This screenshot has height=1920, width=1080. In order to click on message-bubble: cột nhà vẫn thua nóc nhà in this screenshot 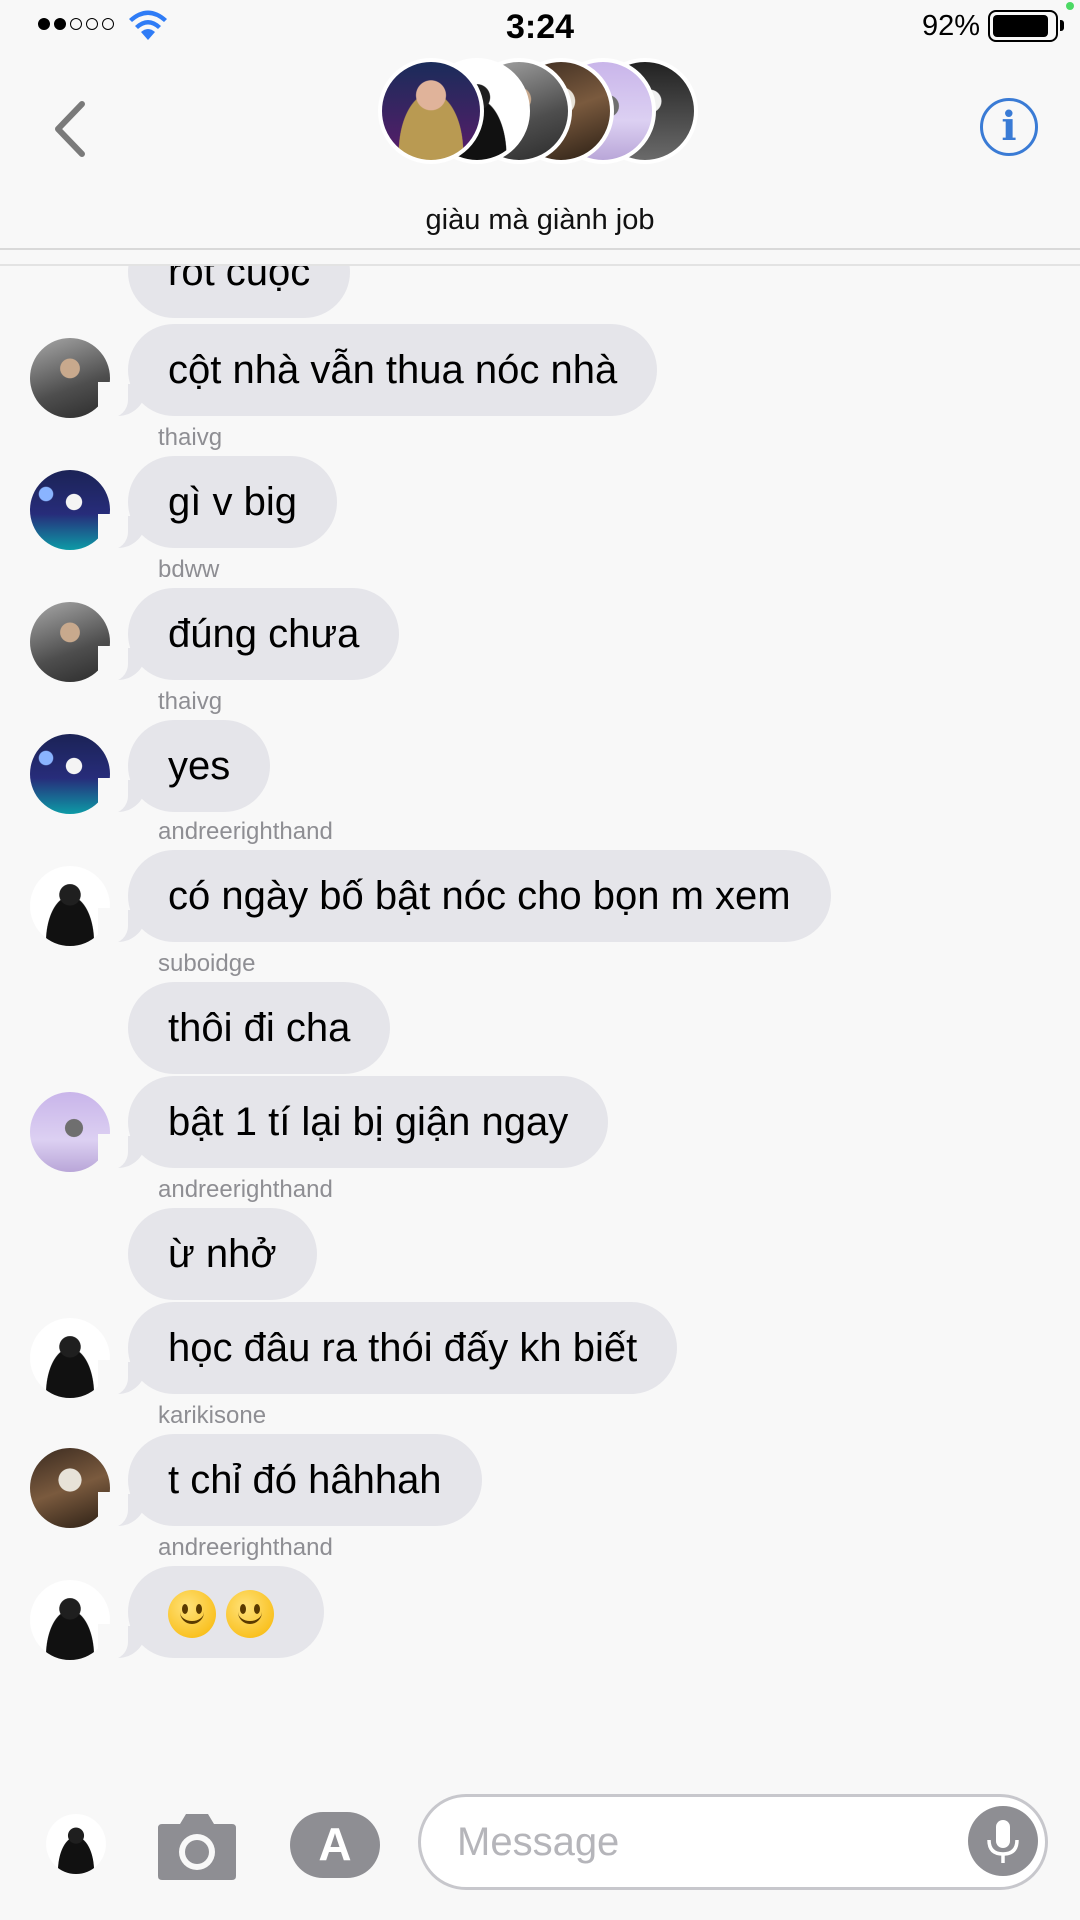, I will do `click(377, 371)`.